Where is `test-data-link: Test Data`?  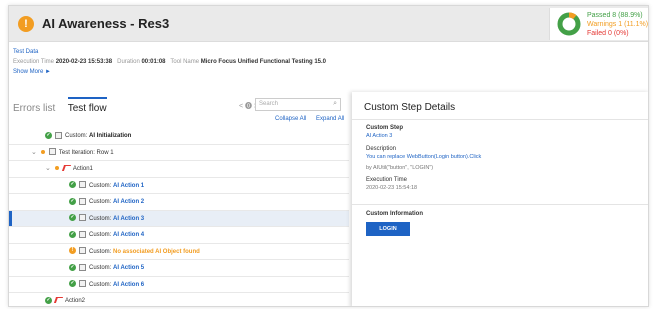
test-data-link: Test Data is located at coordinates (25, 52).